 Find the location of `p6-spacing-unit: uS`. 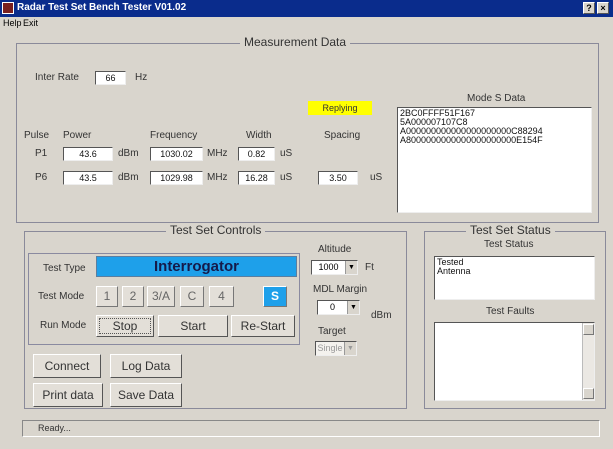

p6-spacing-unit: uS is located at coordinates (376, 177).